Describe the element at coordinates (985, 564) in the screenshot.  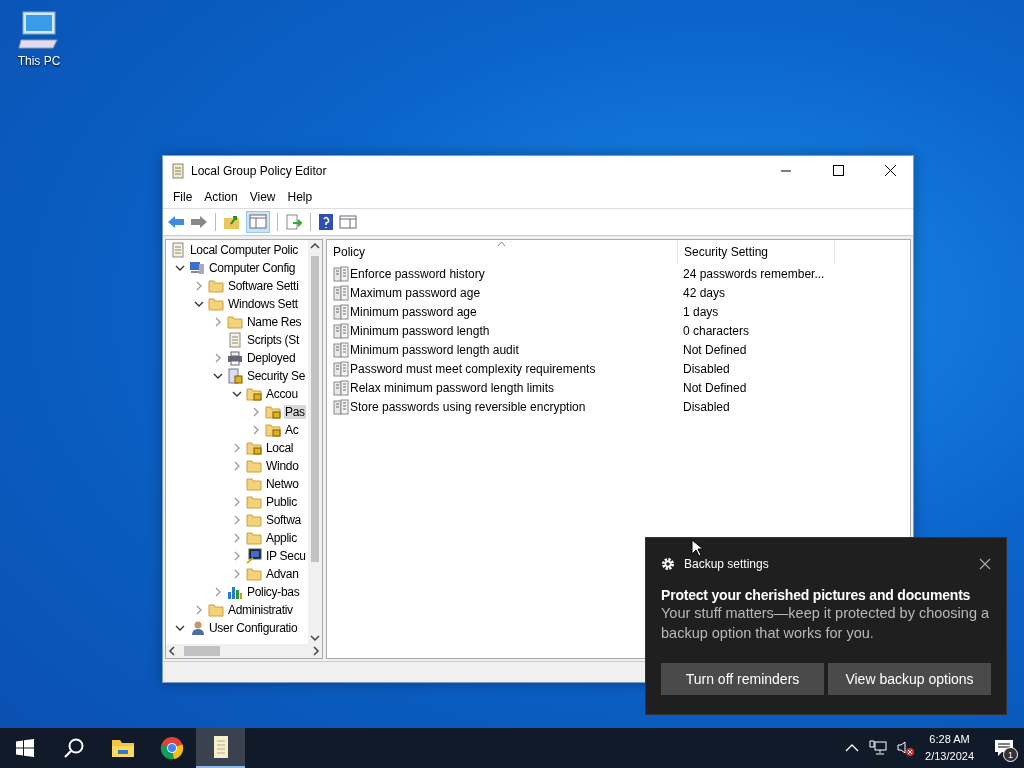
I see `close-icon` at that location.